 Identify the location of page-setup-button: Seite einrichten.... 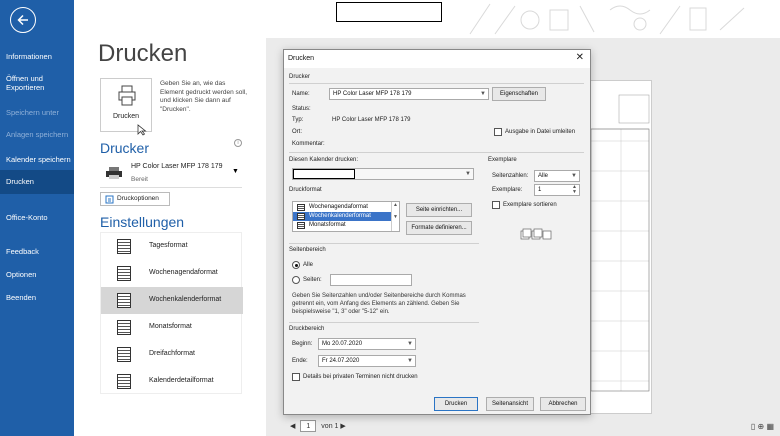
(439, 210).